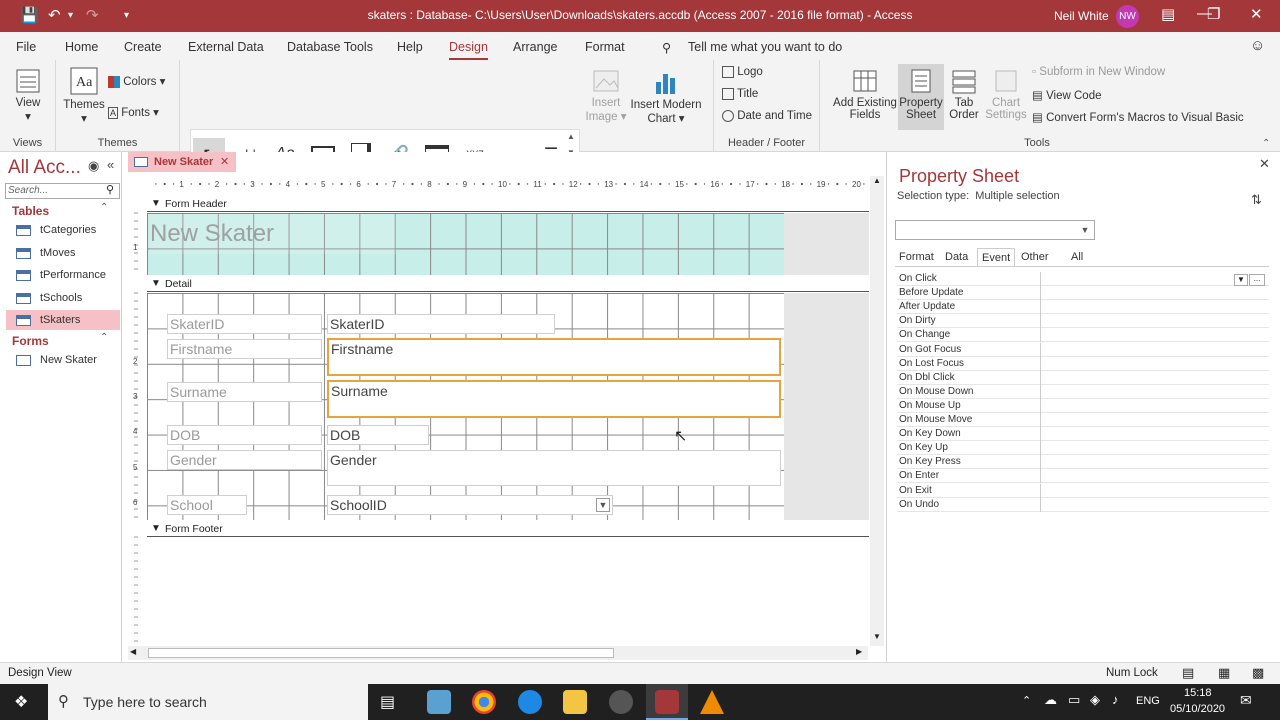 Image resolution: width=1280 pixels, height=720 pixels. Describe the element at coordinates (1083, 462) in the screenshot. I see `property-row: On Key Press` at that location.